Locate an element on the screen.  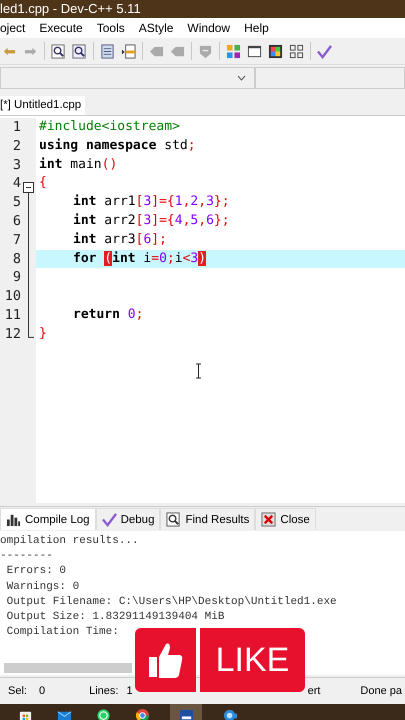
log-line: Compilation Time: is located at coordinates (63, 632).